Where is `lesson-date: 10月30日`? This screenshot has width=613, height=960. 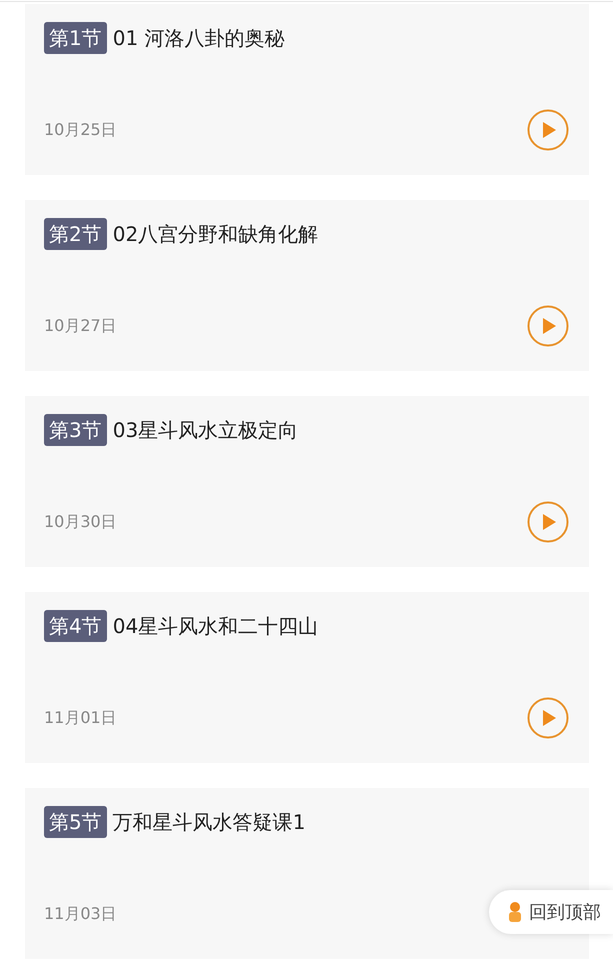
lesson-date: 10月30日 is located at coordinates (80, 522).